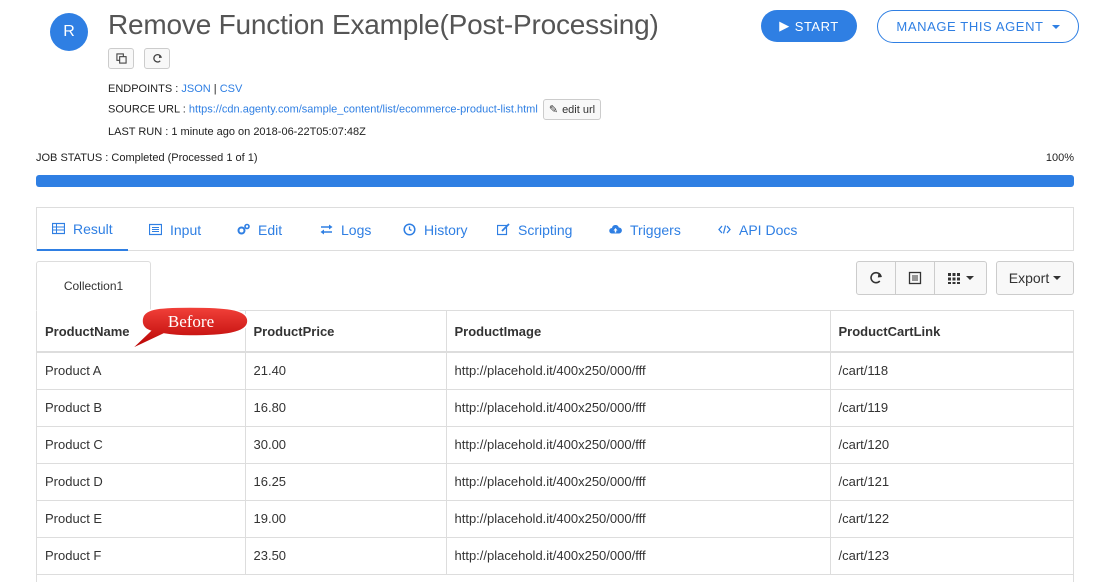 This screenshot has height=582, width=1114. Describe the element at coordinates (954, 278) in the screenshot. I see `grid-icon` at that location.